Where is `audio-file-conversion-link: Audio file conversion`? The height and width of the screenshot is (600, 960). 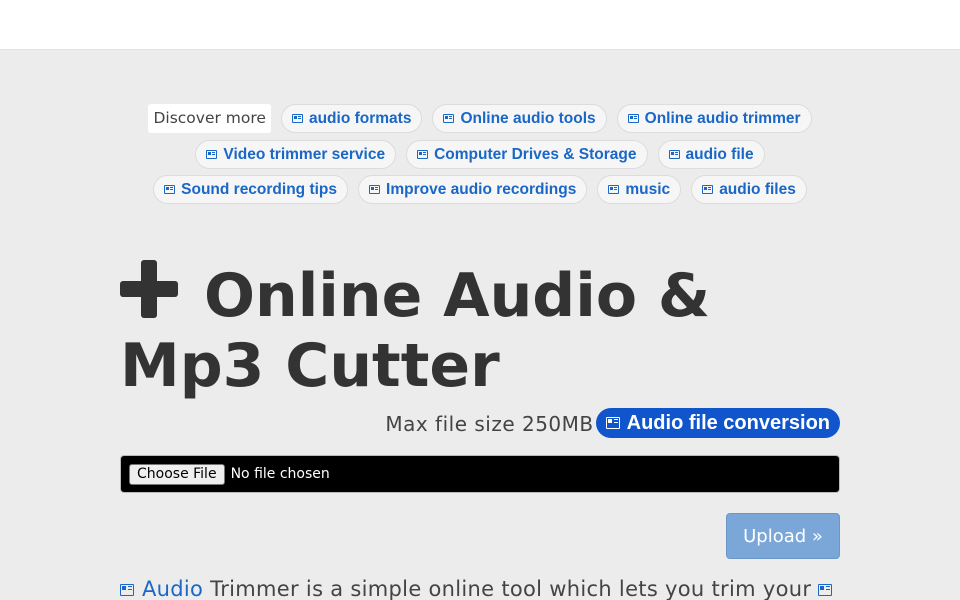 audio-file-conversion-link: Audio file conversion is located at coordinates (717, 423).